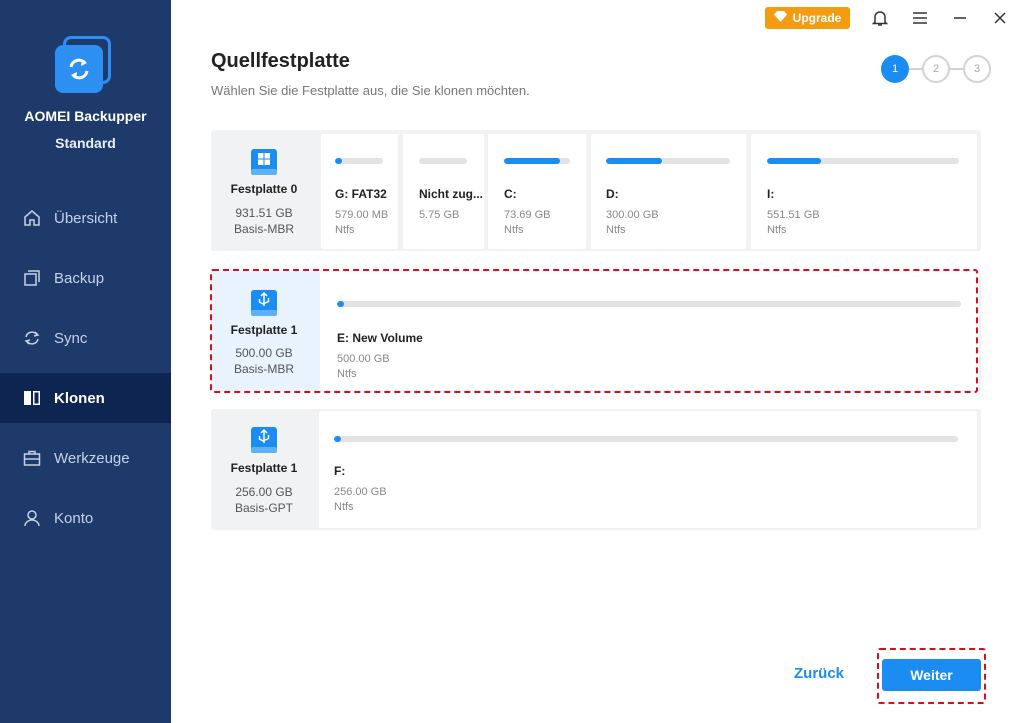 The height and width of the screenshot is (723, 1019). What do you see at coordinates (920, 18) in the screenshot?
I see `menu-icon` at bounding box center [920, 18].